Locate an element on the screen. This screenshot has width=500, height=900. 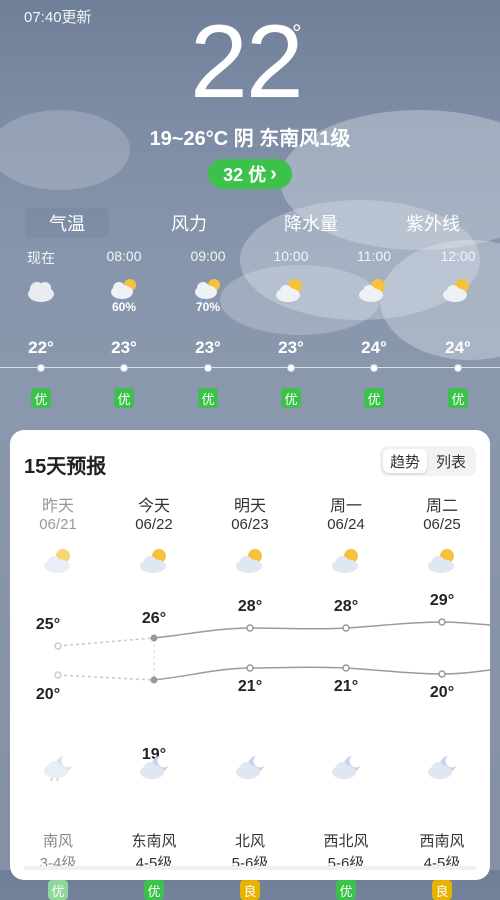
aqi-label: 32 优 is located at coordinates (245, 175).